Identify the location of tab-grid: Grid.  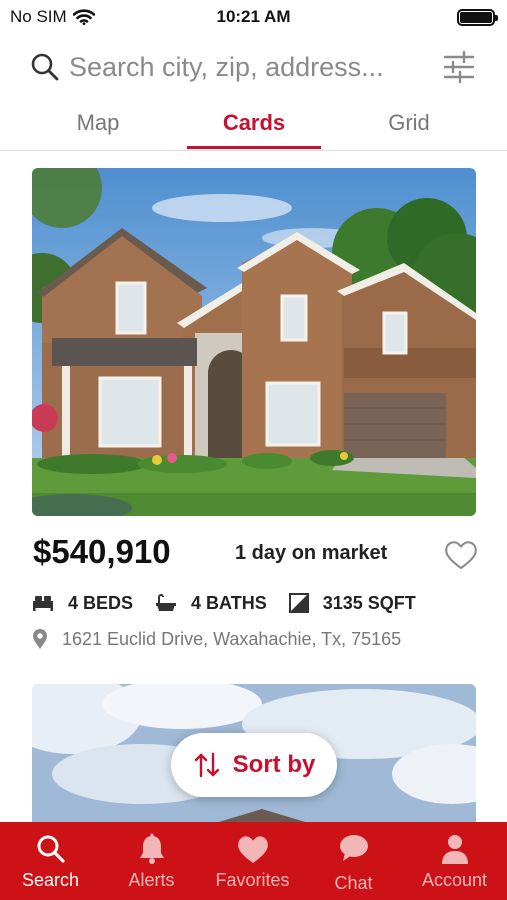
(409, 123).